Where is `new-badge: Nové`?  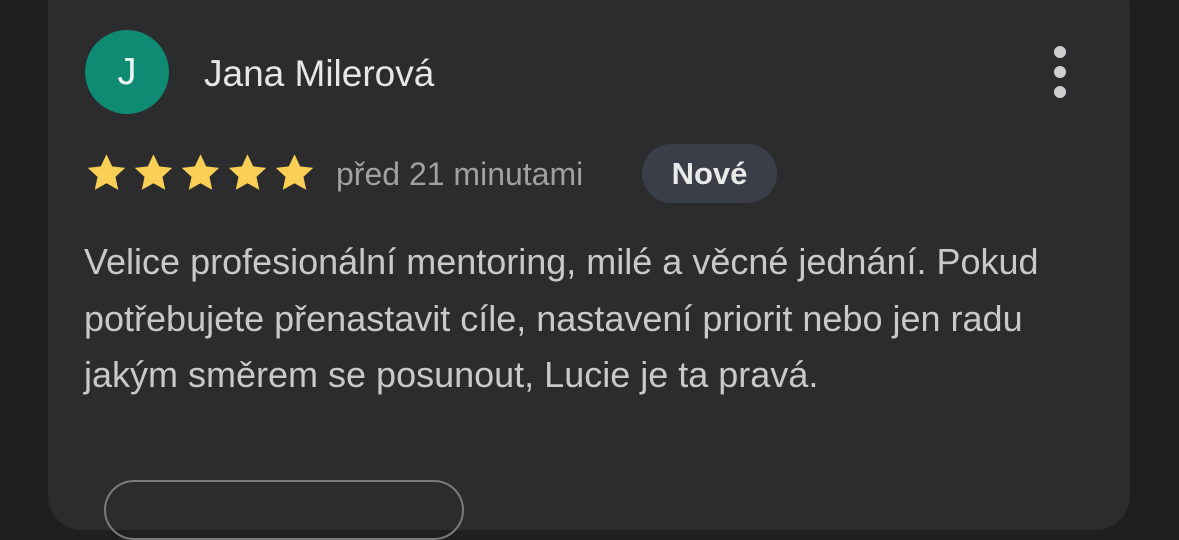
new-badge: Nové is located at coordinates (709, 173).